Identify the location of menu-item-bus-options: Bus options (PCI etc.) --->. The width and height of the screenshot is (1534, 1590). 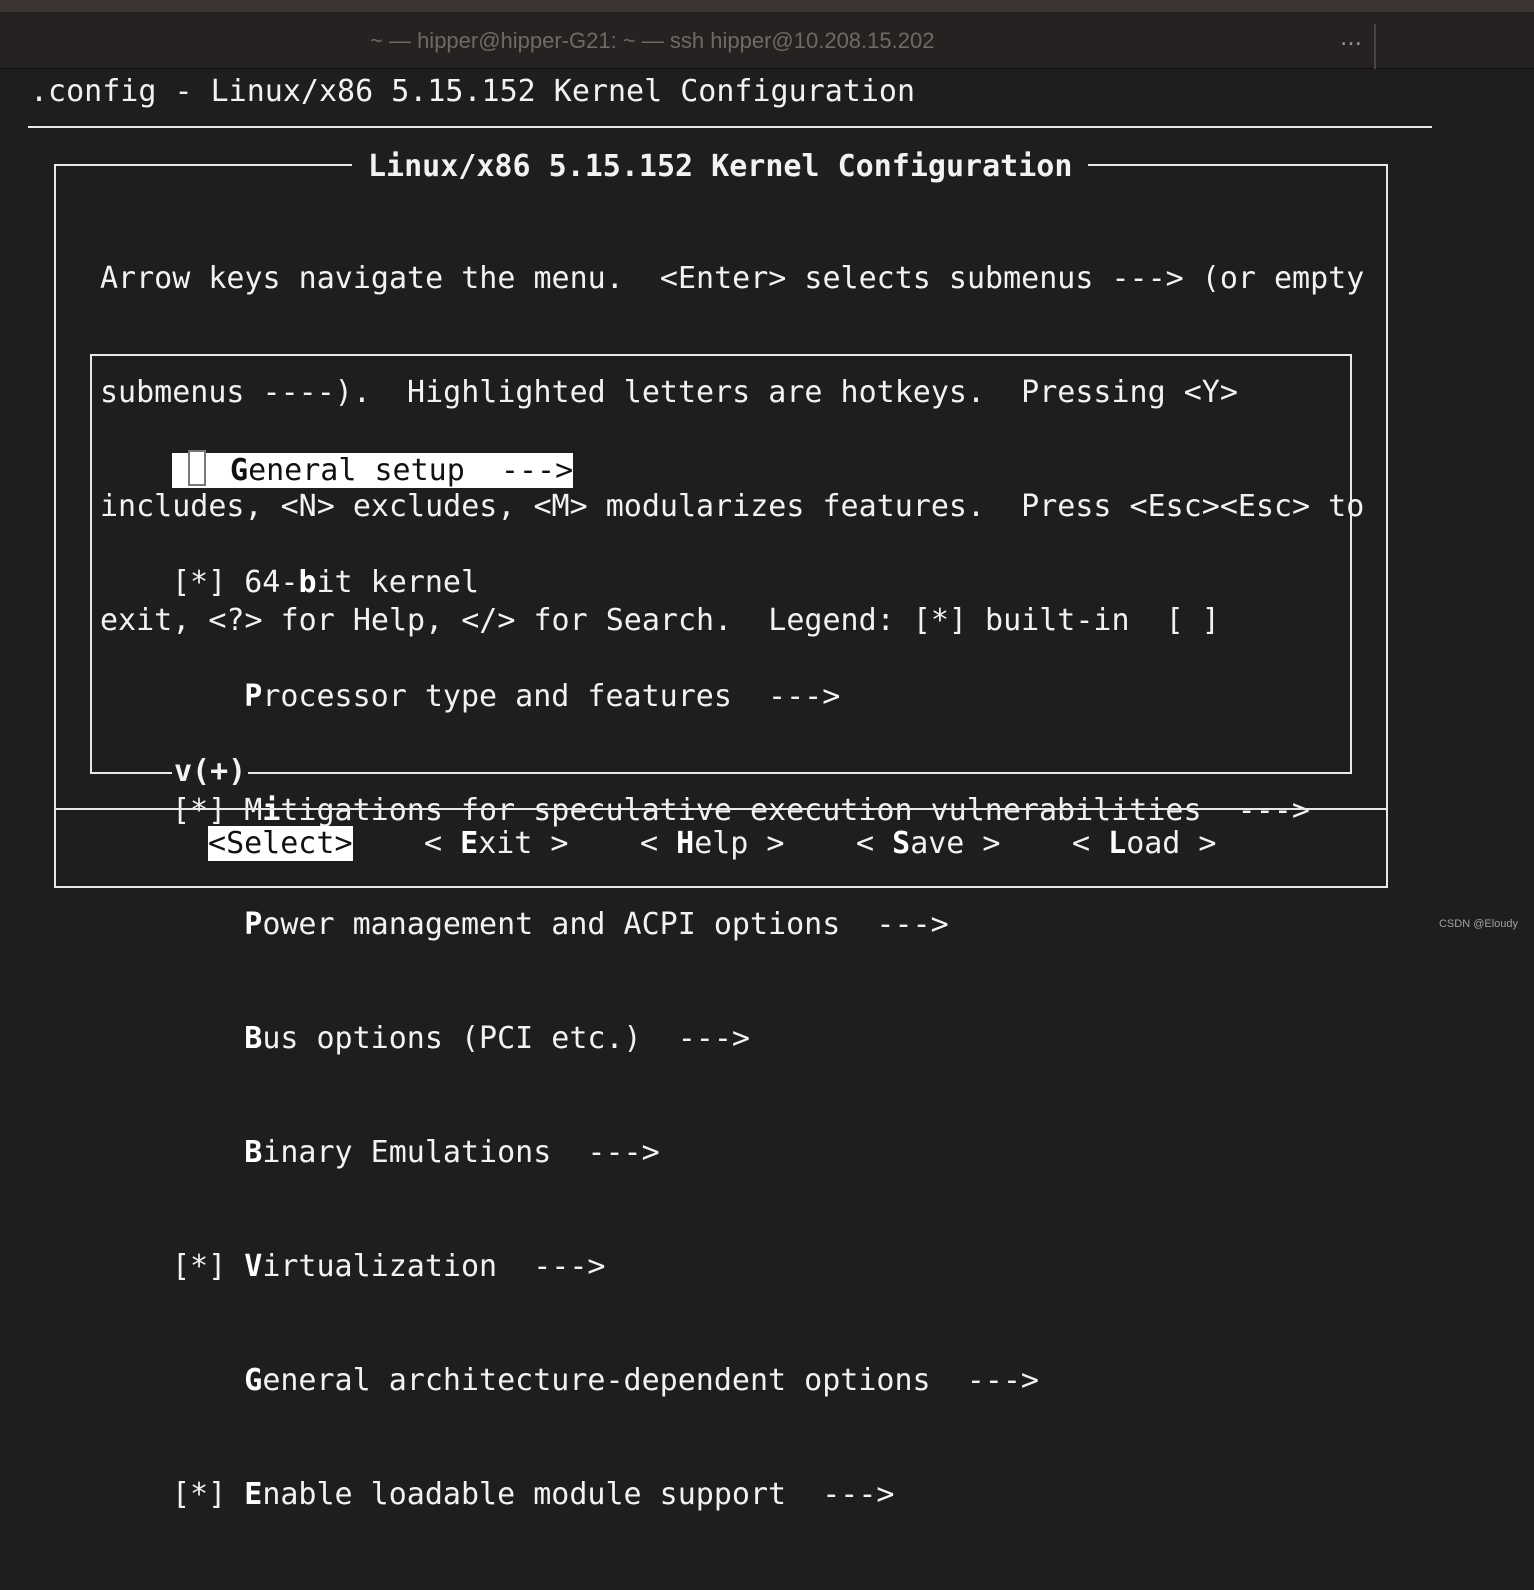
(741, 1039).